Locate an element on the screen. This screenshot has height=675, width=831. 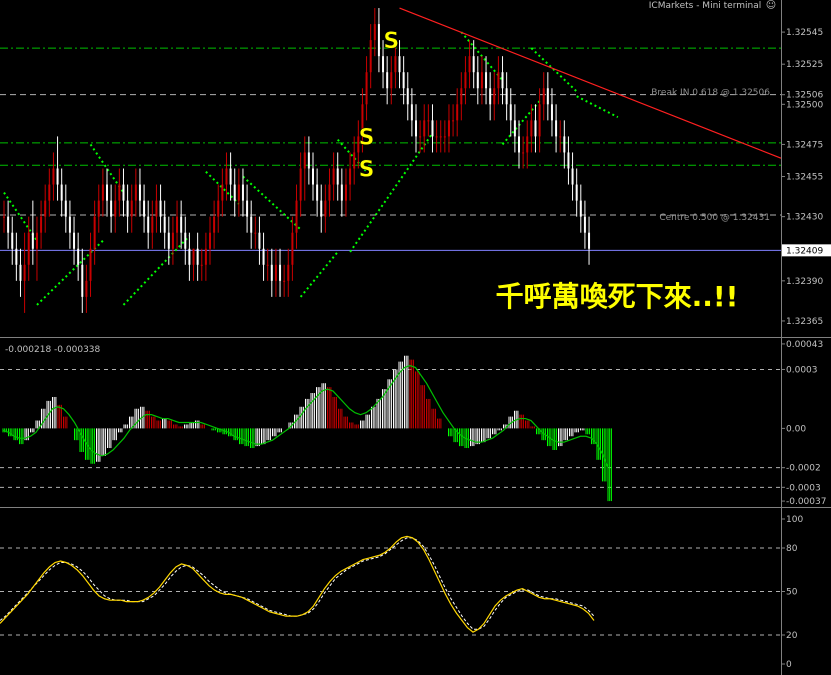
macd-tick-label: 0.00 is located at coordinates (796, 429).